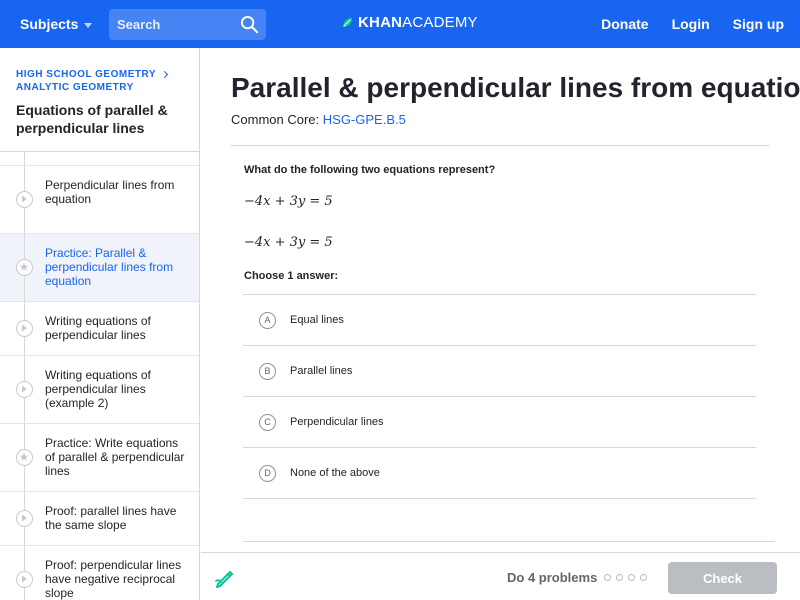  I want to click on choice-a: A Equal lines, so click(499, 320).